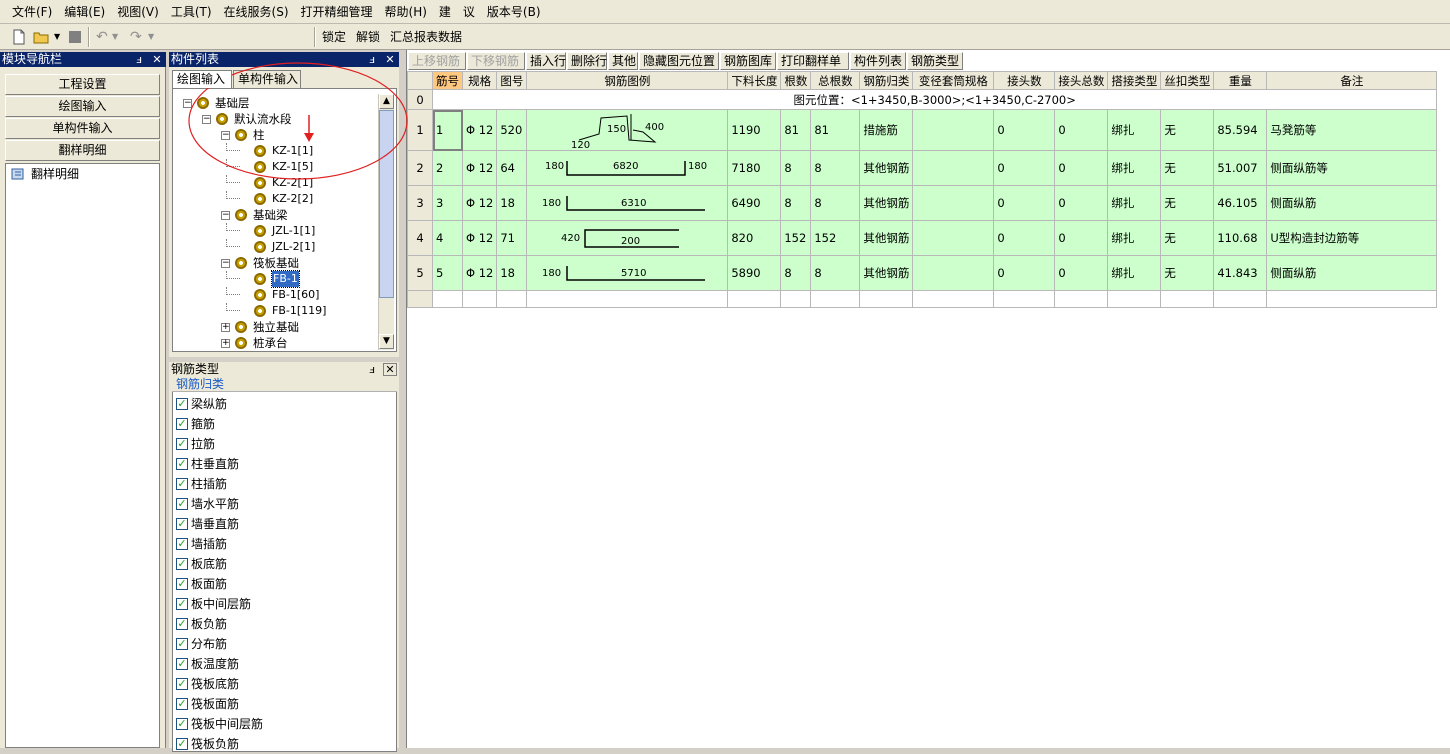  Describe the element at coordinates (1240, 130) in the screenshot. I see `grid-cell: 85.594` at that location.